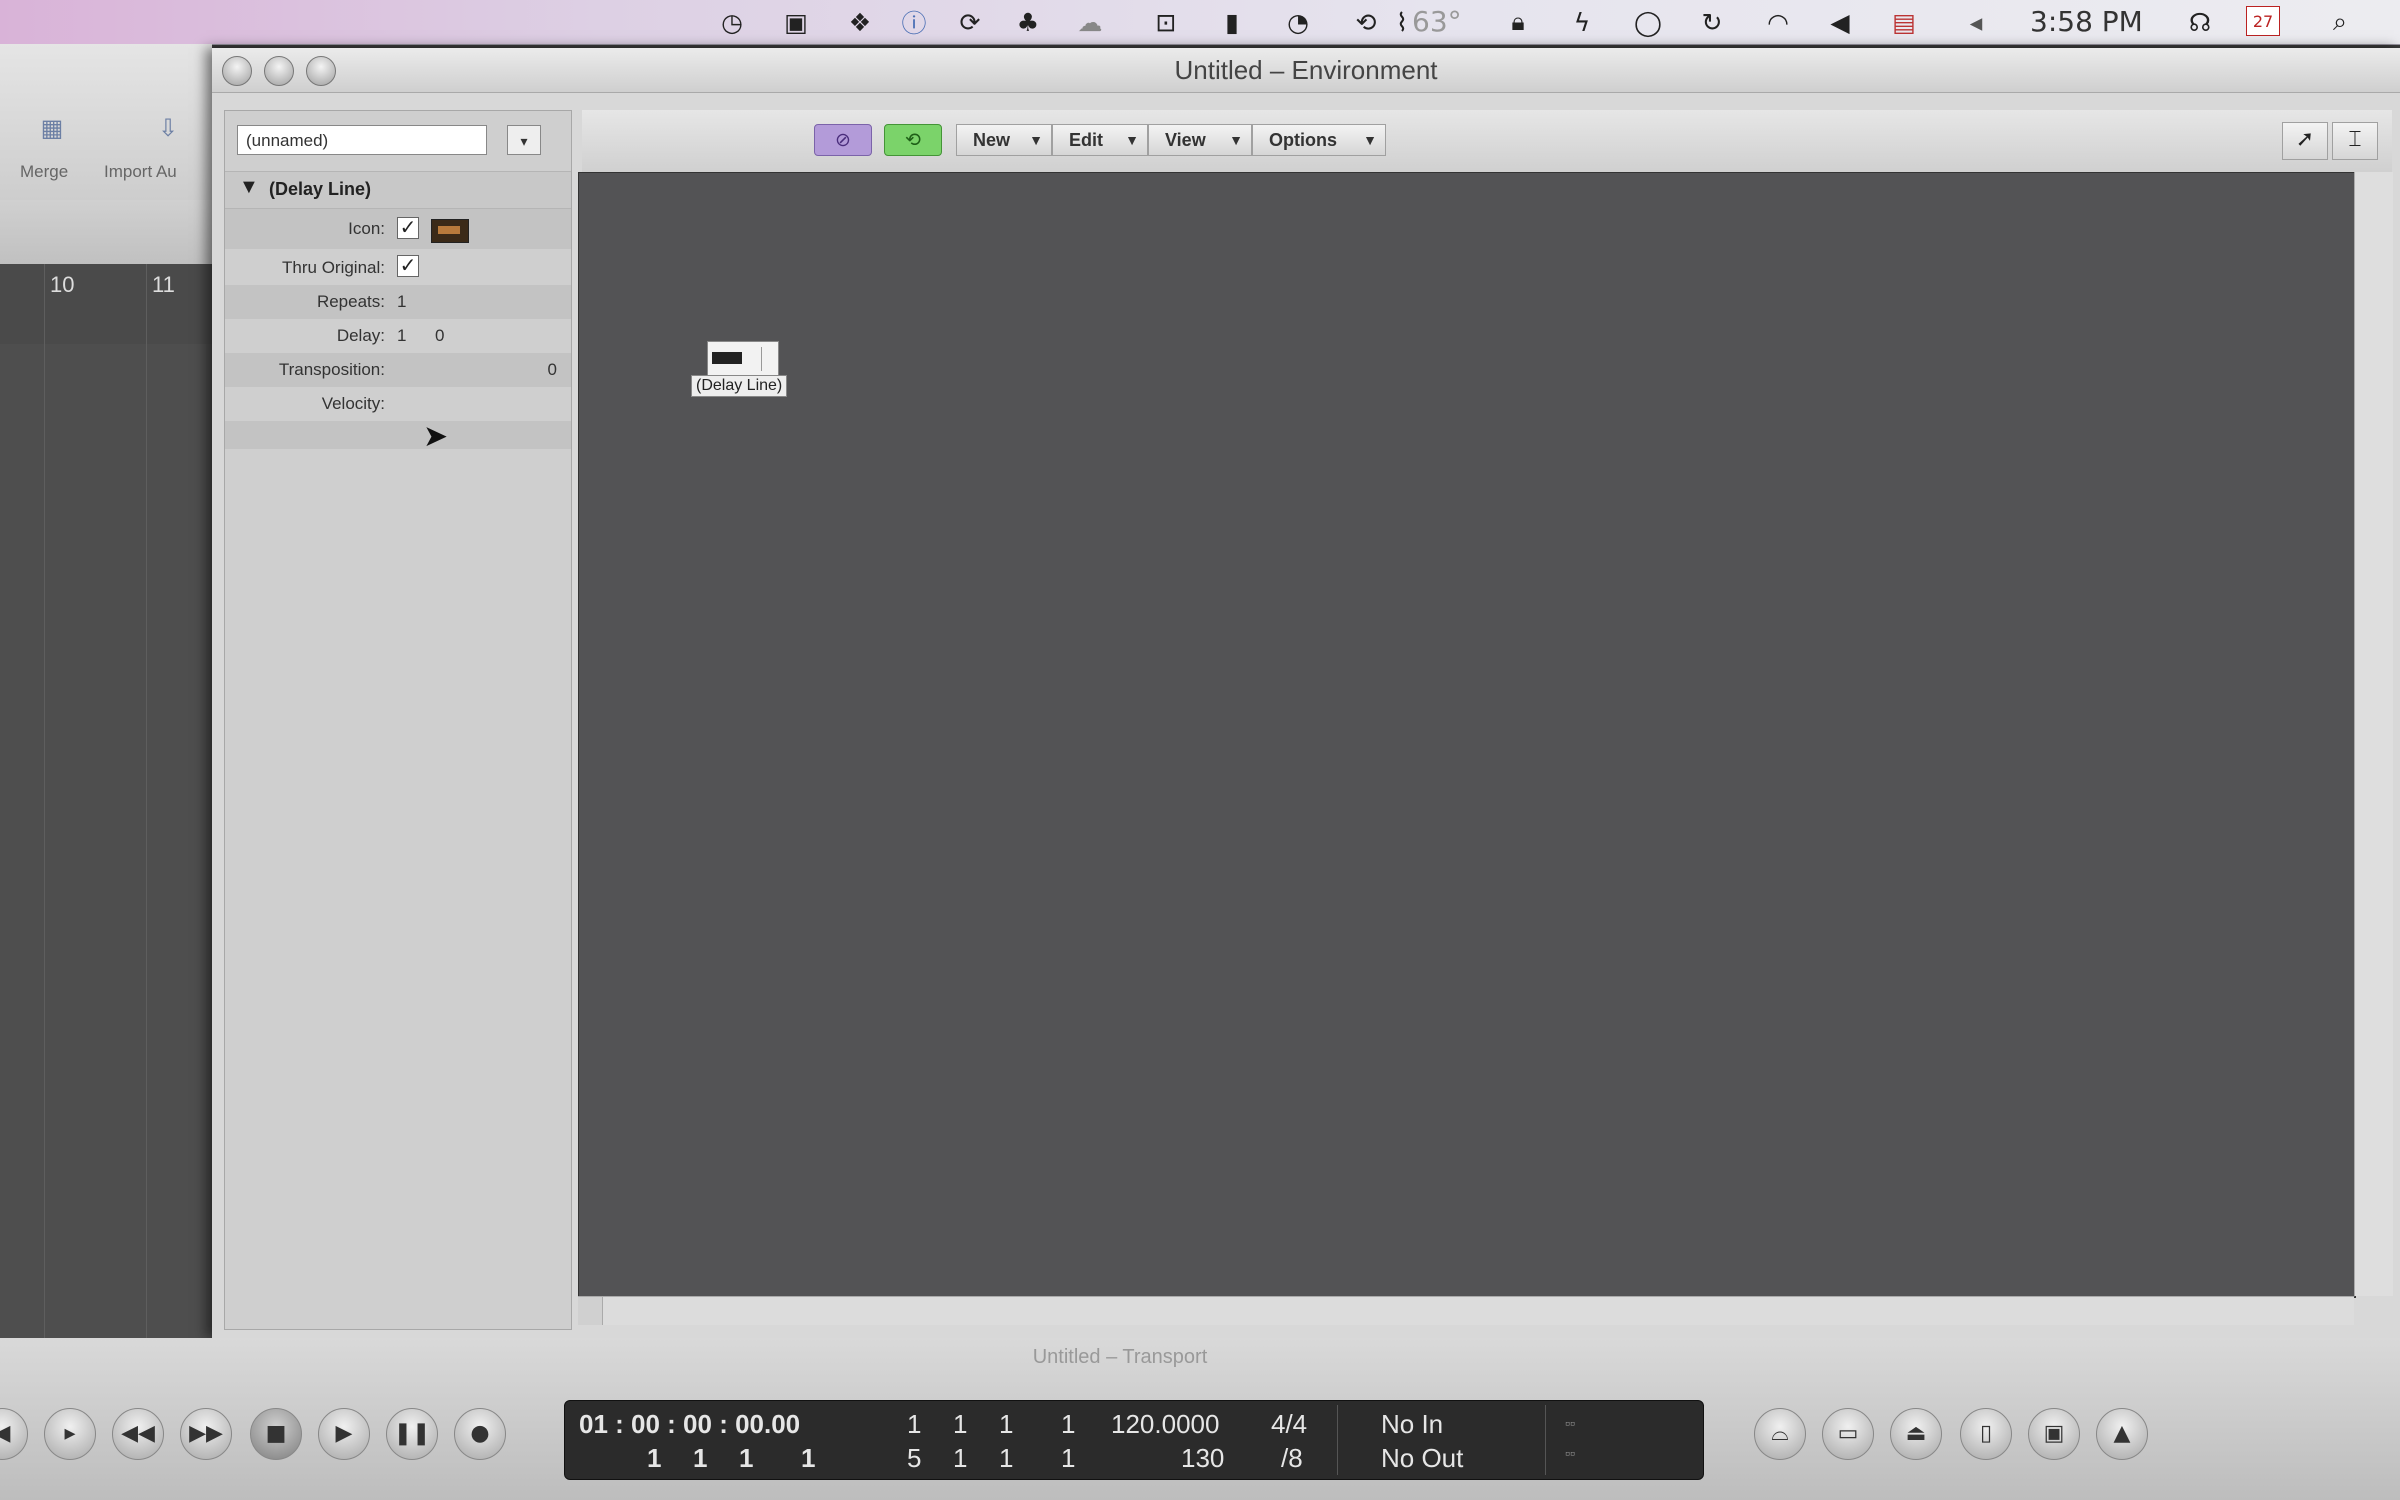 Image resolution: width=2400 pixels, height=1500 pixels. I want to click on end-division: 1, so click(1006, 1458).